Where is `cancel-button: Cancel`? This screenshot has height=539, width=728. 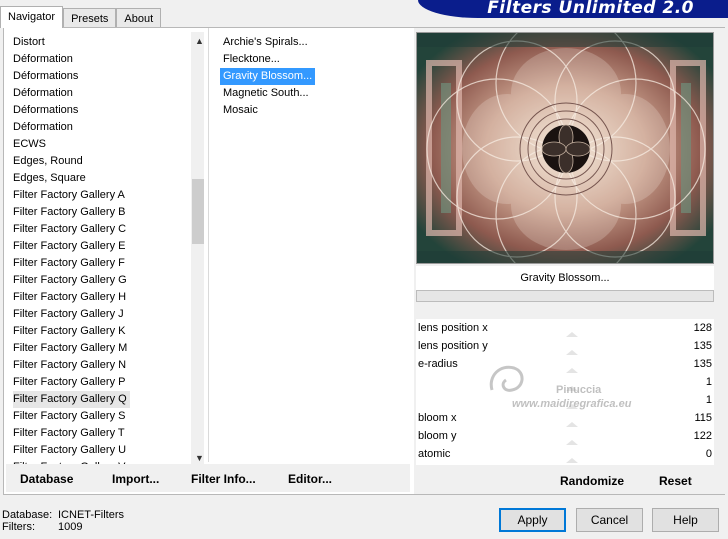
cancel-button: Cancel is located at coordinates (609, 520).